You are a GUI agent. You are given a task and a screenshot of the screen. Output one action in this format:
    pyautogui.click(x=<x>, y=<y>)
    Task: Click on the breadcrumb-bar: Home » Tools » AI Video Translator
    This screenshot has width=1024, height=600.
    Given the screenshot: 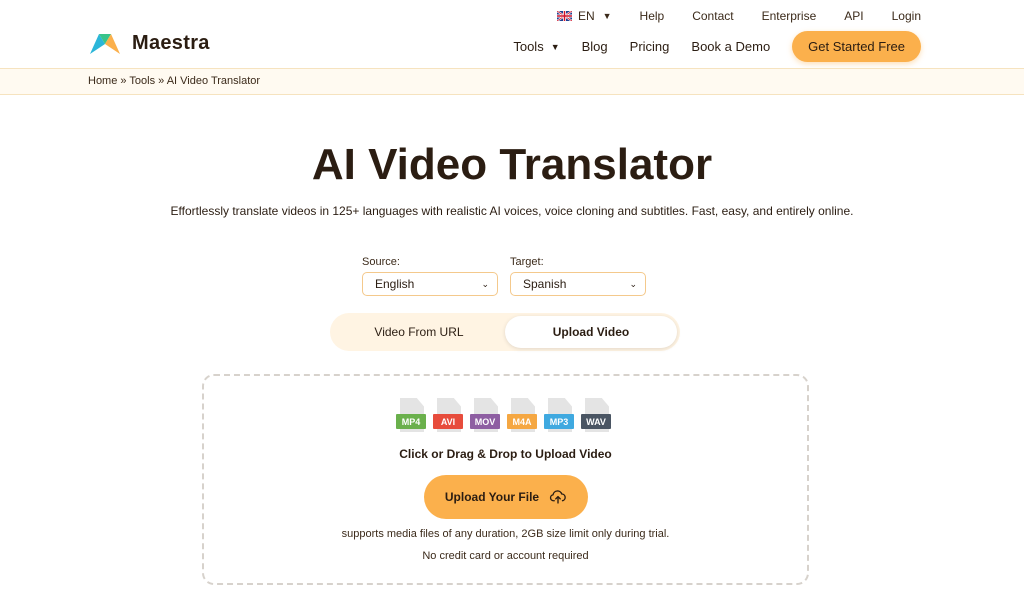 What is the action you would take?
    pyautogui.click(x=512, y=81)
    